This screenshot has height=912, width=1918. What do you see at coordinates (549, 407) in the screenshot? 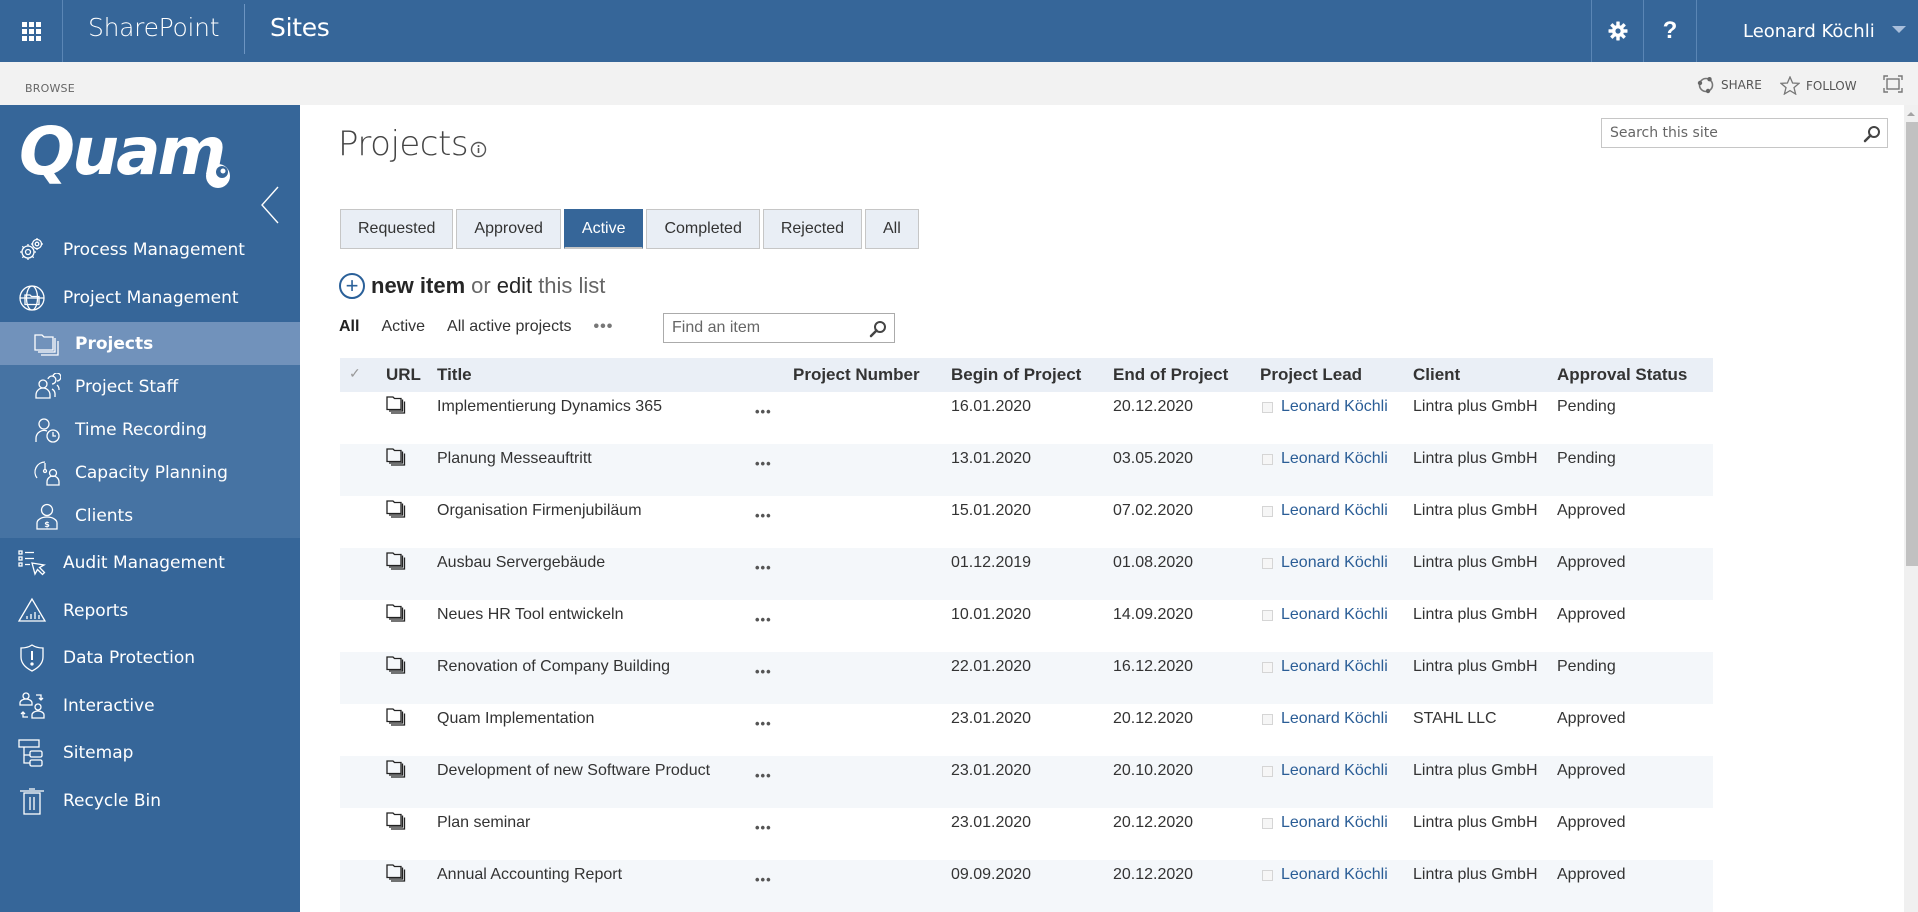
I see `project-title-link: Implementierung Dynamics 365` at bounding box center [549, 407].